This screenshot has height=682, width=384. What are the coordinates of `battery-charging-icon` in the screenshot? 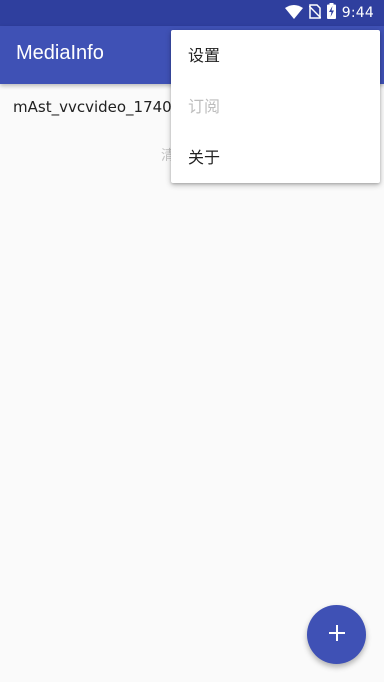 It's located at (331, 13).